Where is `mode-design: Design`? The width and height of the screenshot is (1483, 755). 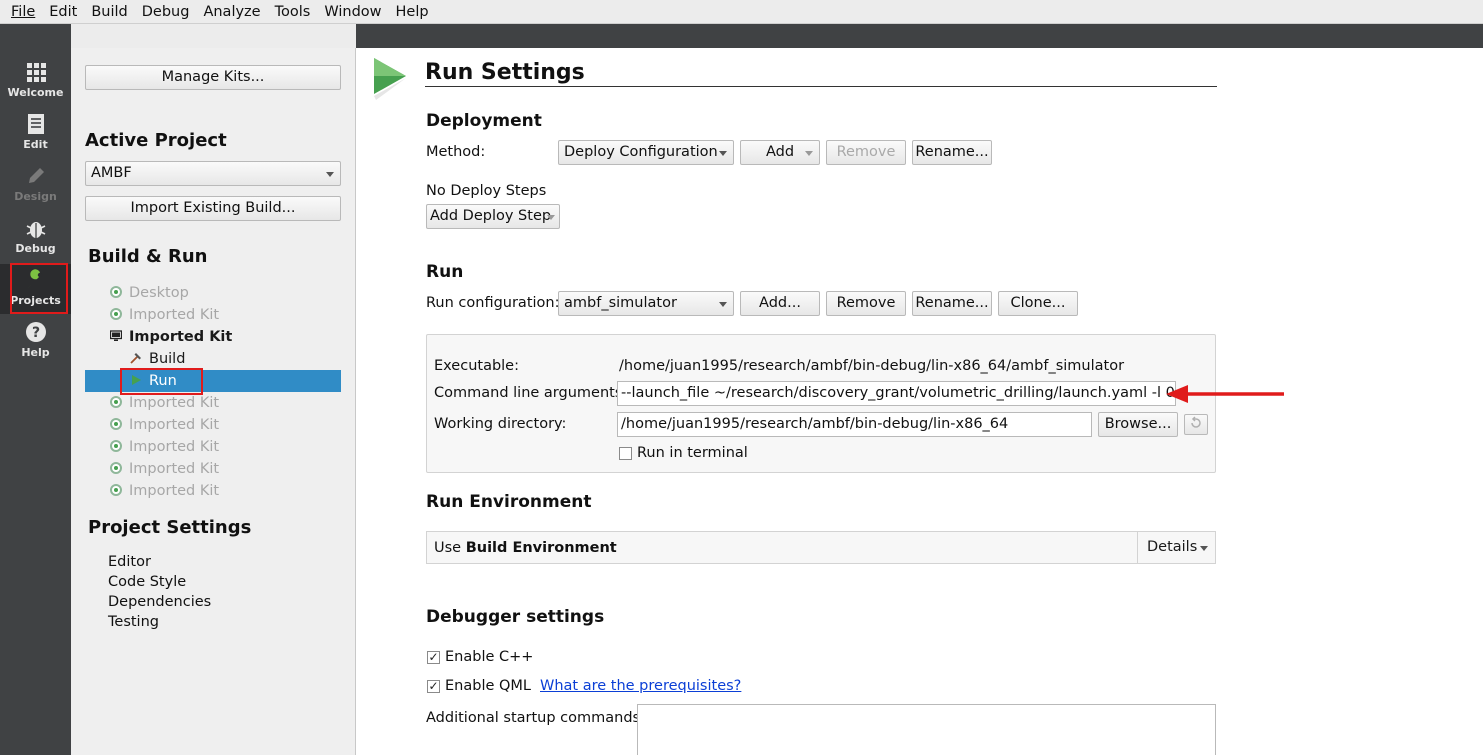
mode-design: Design is located at coordinates (35, 185).